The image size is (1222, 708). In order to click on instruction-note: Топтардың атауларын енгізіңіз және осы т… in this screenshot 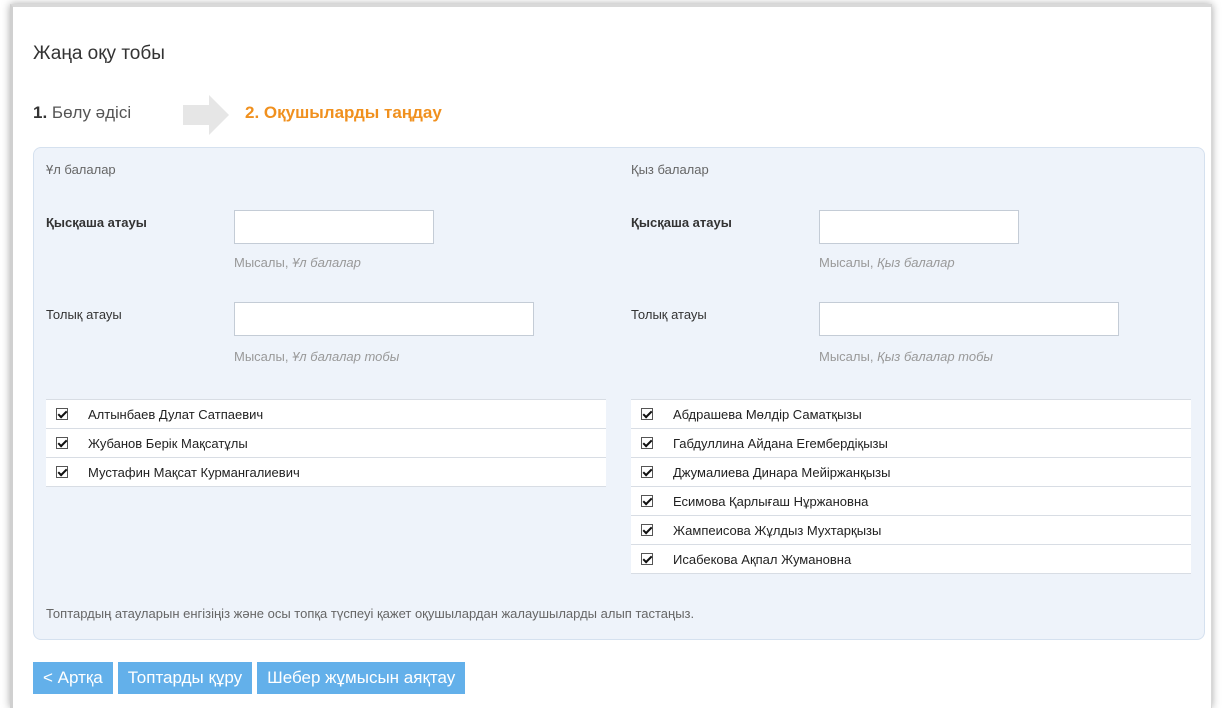, I will do `click(370, 613)`.